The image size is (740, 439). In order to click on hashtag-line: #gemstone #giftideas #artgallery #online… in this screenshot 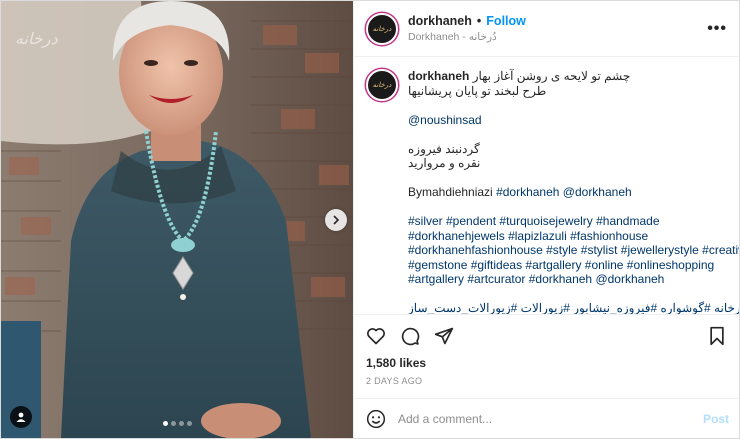, I will do `click(573, 265)`.